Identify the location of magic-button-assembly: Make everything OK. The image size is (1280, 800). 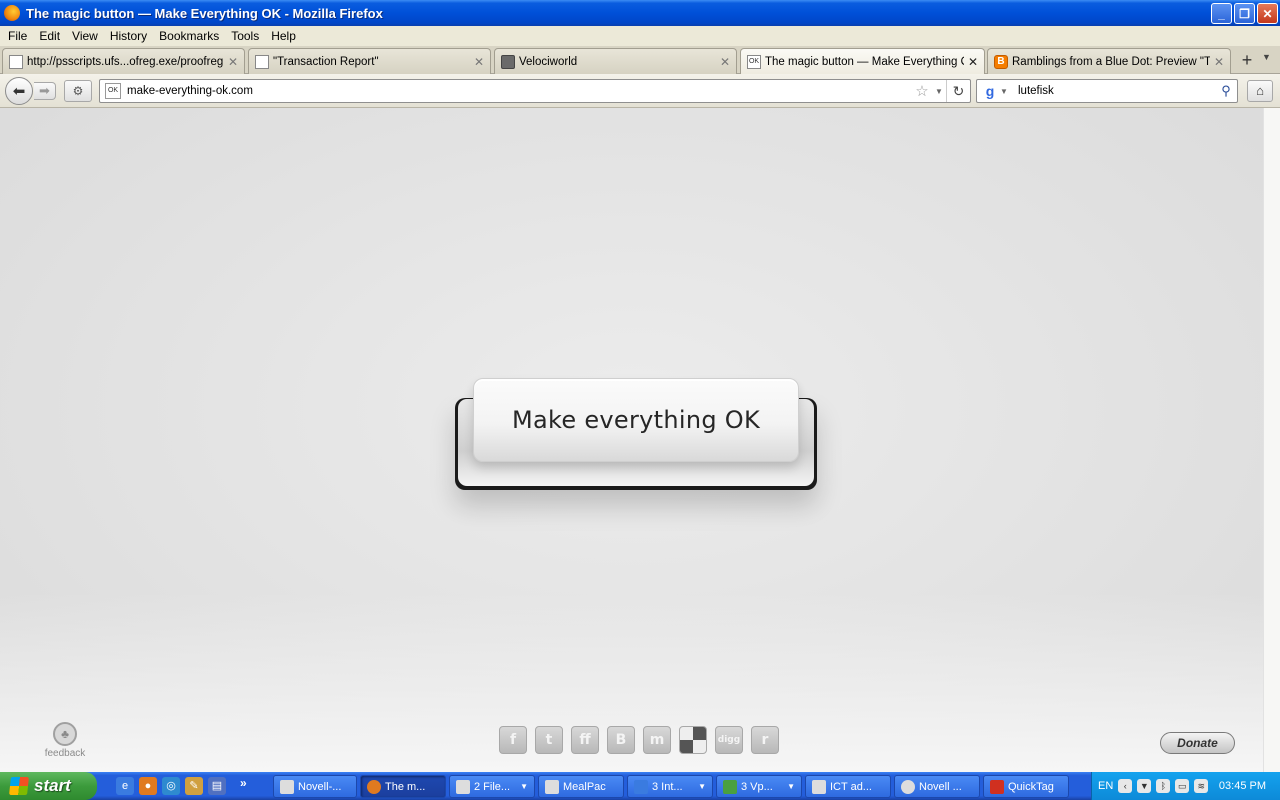
(636, 434).